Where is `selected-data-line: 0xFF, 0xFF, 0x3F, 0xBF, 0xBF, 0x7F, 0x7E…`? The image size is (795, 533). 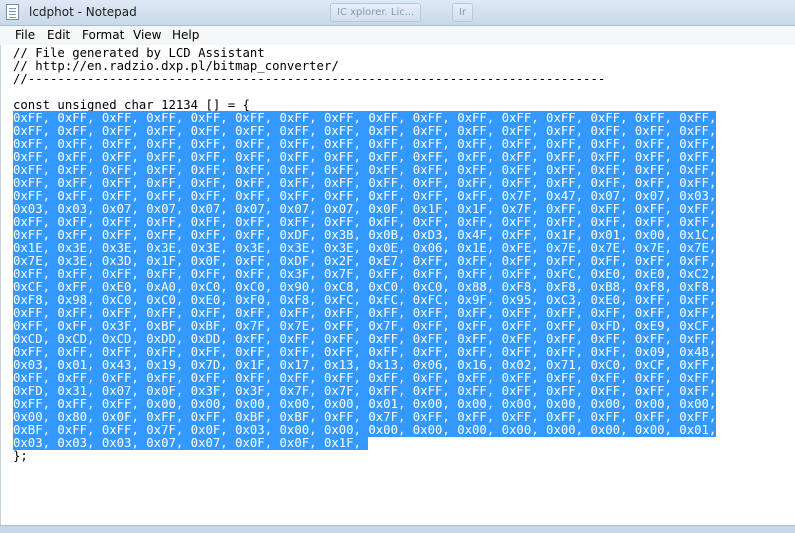 selected-data-line: 0xFF, 0xFF, 0x3F, 0xBF, 0xBF, 0x7F, 0x7E… is located at coordinates (365, 326).